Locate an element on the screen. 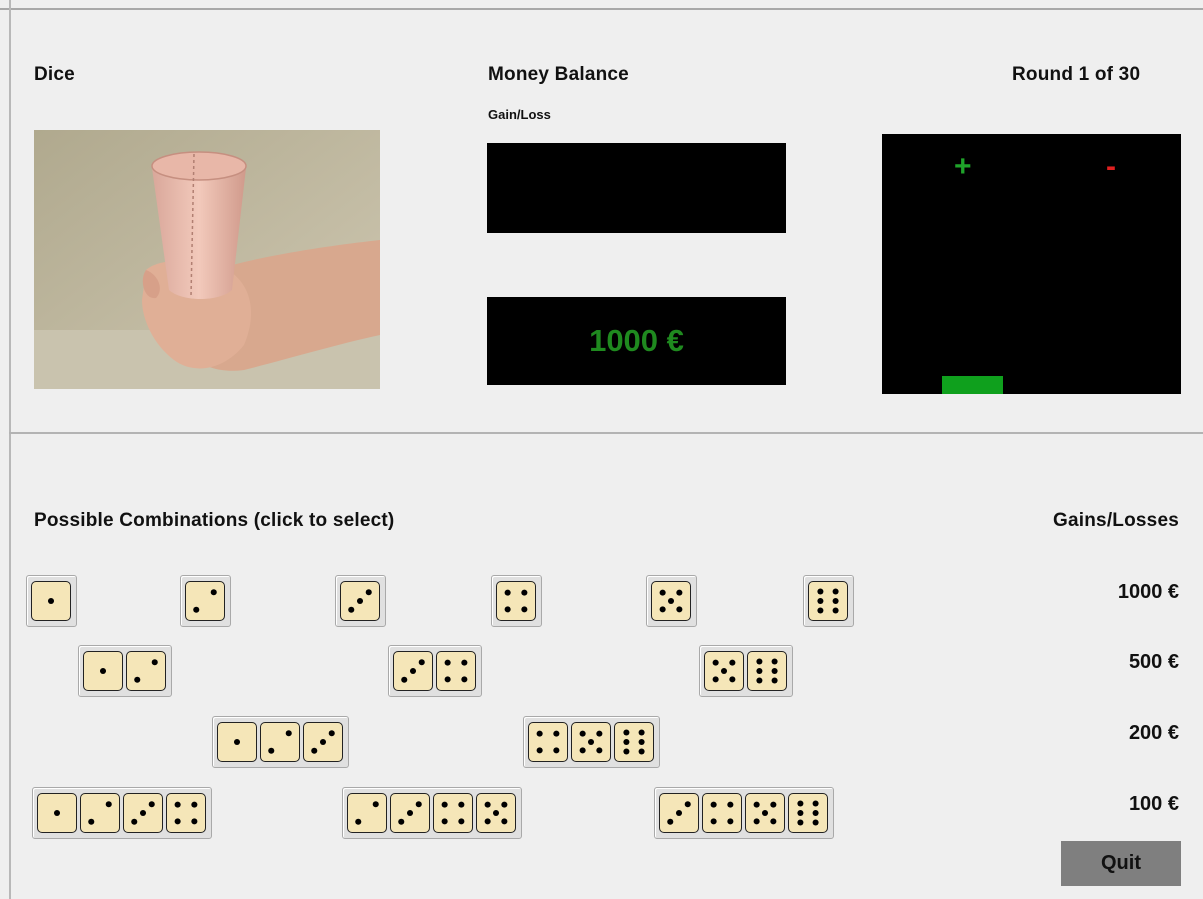  gain-loss-value is located at coordinates (636, 188).